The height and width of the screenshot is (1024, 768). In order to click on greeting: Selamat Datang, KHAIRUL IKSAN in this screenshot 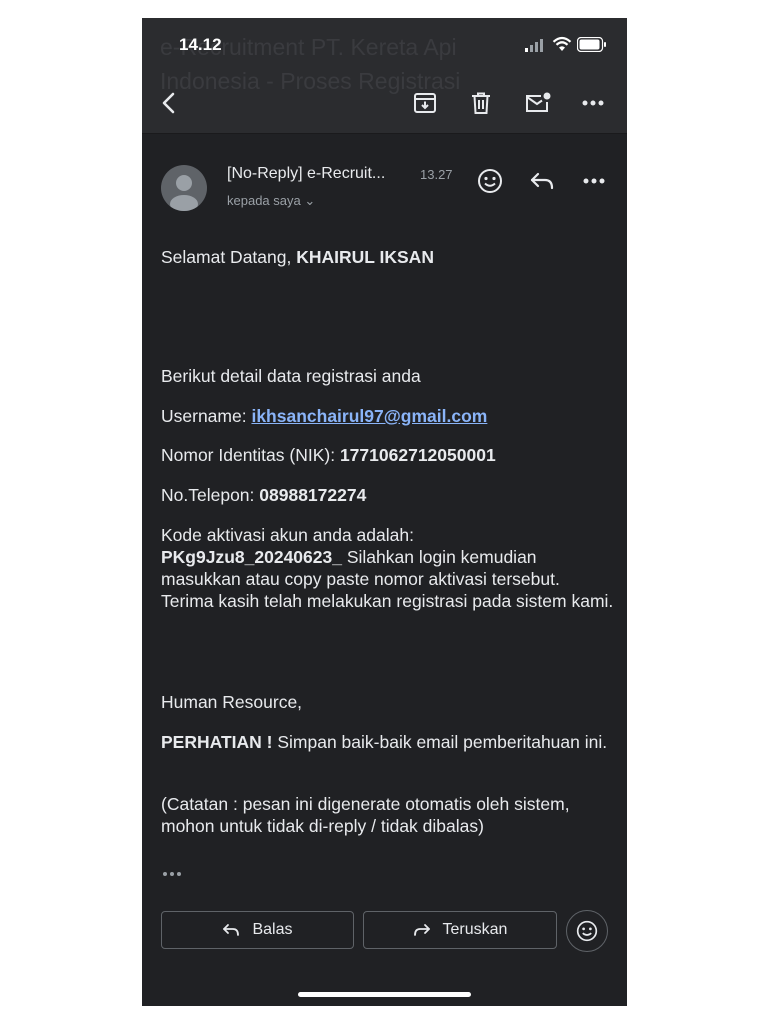, I will do `click(297, 257)`.